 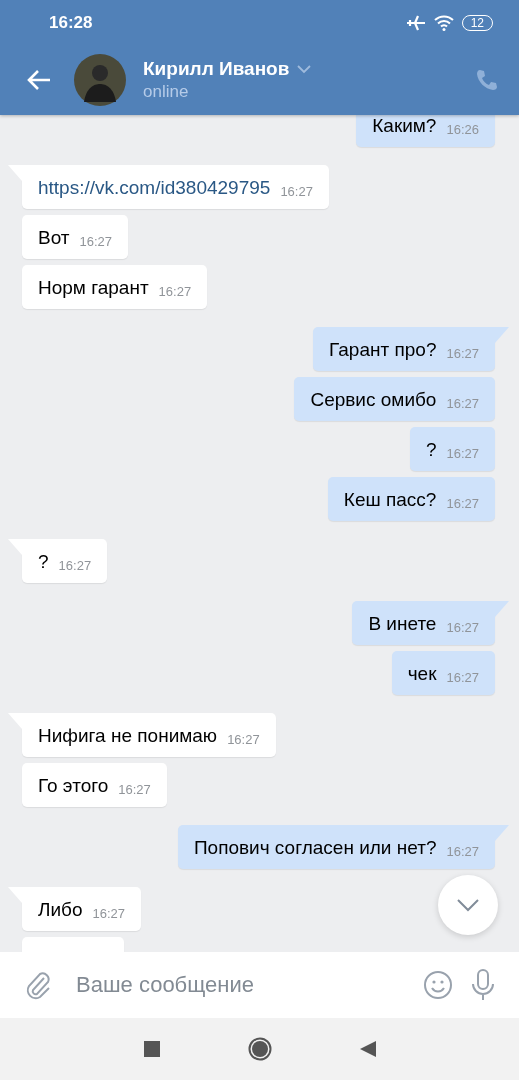 I want to click on message-text: Го этого, so click(x=73, y=786).